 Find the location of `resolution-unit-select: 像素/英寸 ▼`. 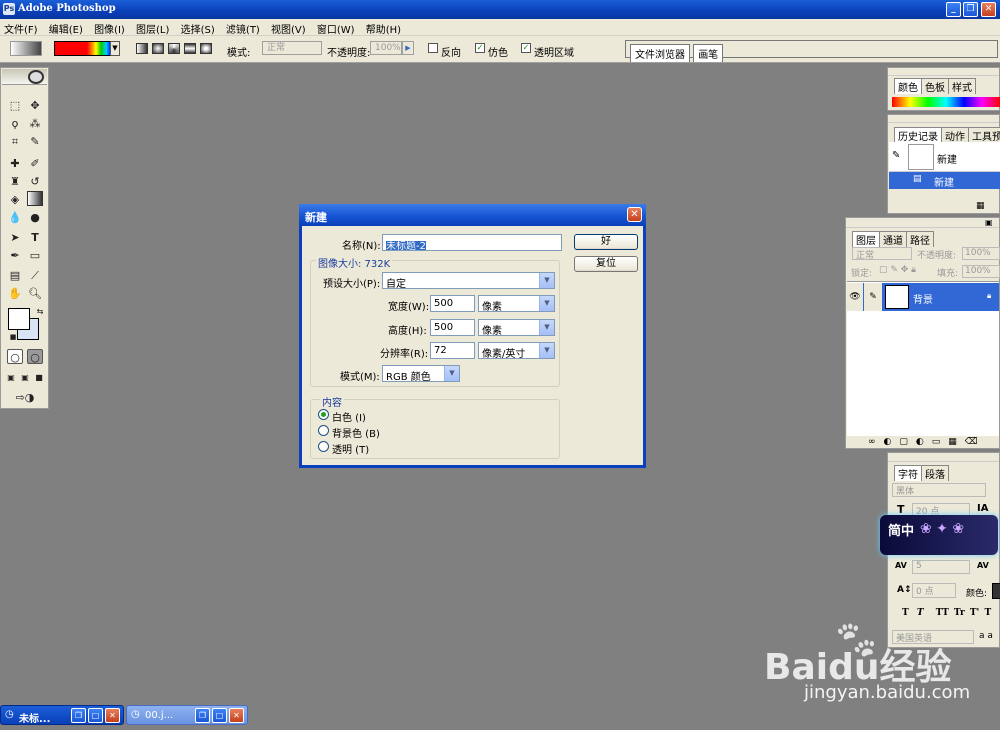

resolution-unit-select: 像素/英寸 ▼ is located at coordinates (516, 351).